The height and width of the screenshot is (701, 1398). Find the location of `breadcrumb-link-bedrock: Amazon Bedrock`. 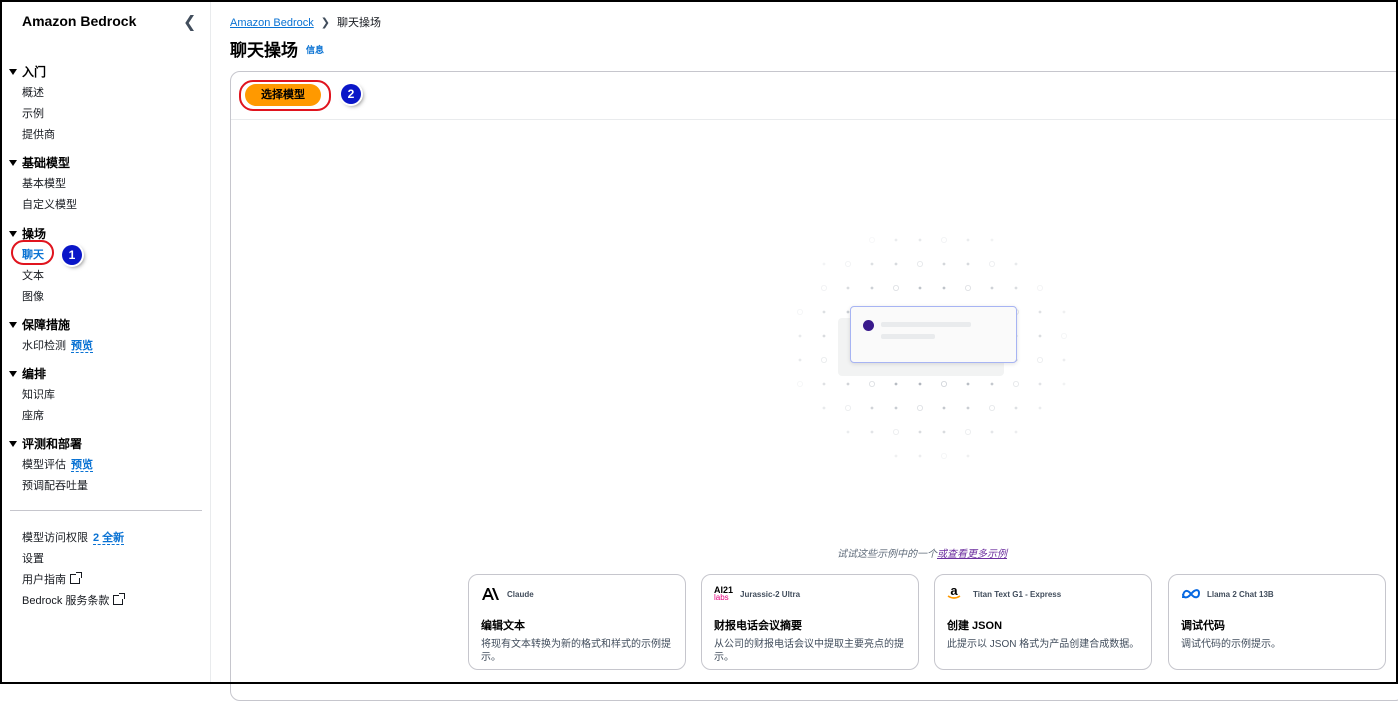

breadcrumb-link-bedrock: Amazon Bedrock is located at coordinates (272, 23).